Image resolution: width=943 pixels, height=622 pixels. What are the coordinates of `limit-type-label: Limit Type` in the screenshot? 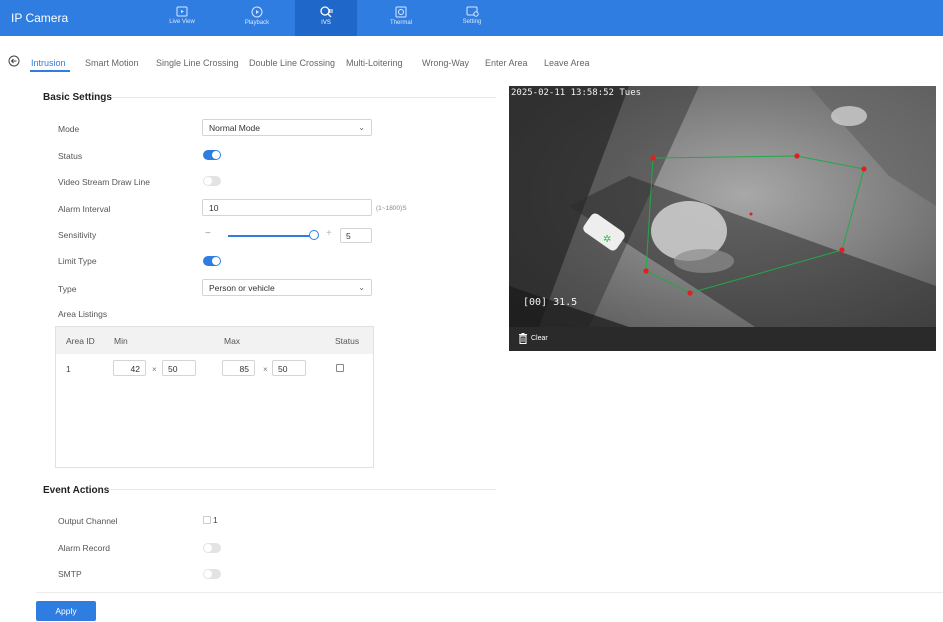 It's located at (77, 261).